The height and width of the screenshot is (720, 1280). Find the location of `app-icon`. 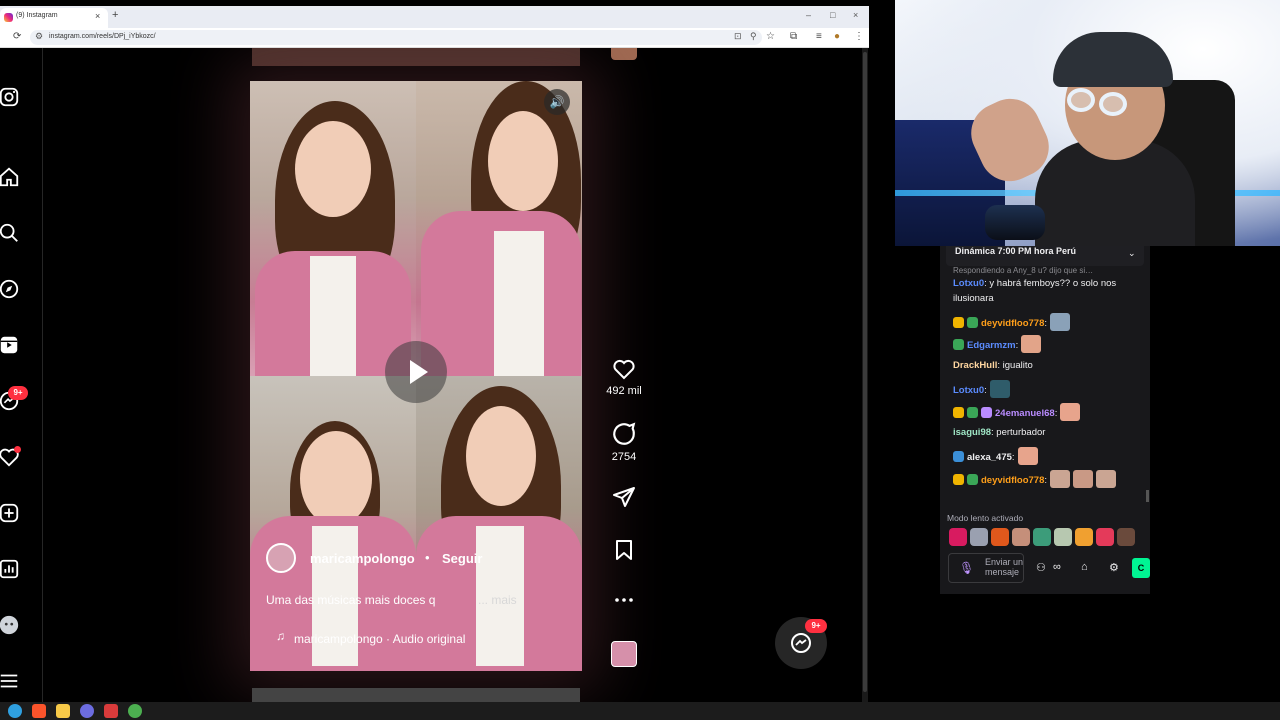

app-icon is located at coordinates (111, 711).